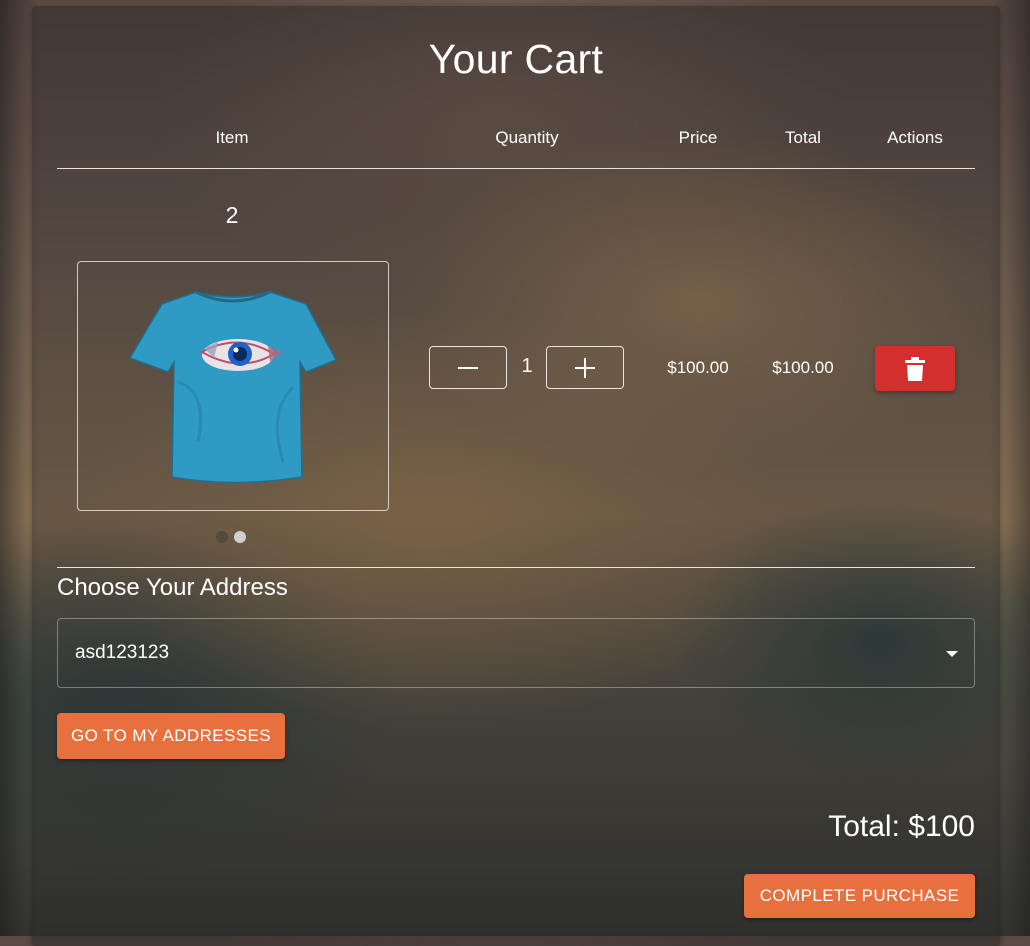  I want to click on delete-item-button, so click(915, 368).